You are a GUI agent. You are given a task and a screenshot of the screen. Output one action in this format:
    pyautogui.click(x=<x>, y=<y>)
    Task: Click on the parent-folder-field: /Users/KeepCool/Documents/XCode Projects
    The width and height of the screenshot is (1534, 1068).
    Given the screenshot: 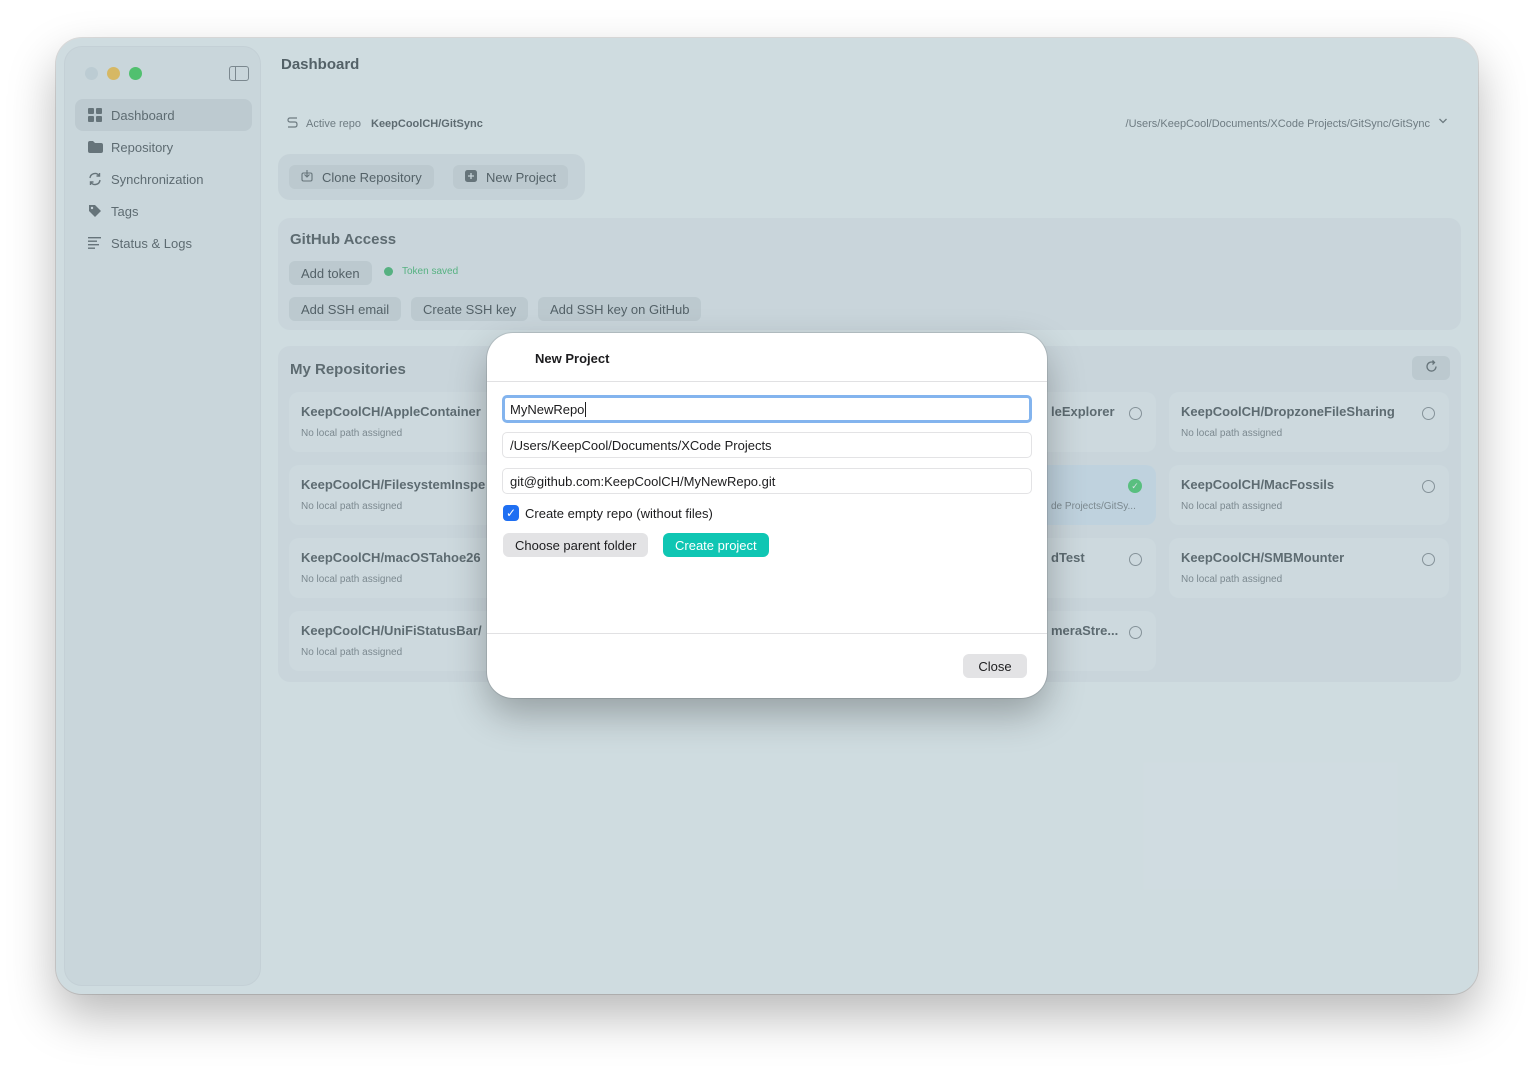 What is the action you would take?
    pyautogui.click(x=767, y=445)
    